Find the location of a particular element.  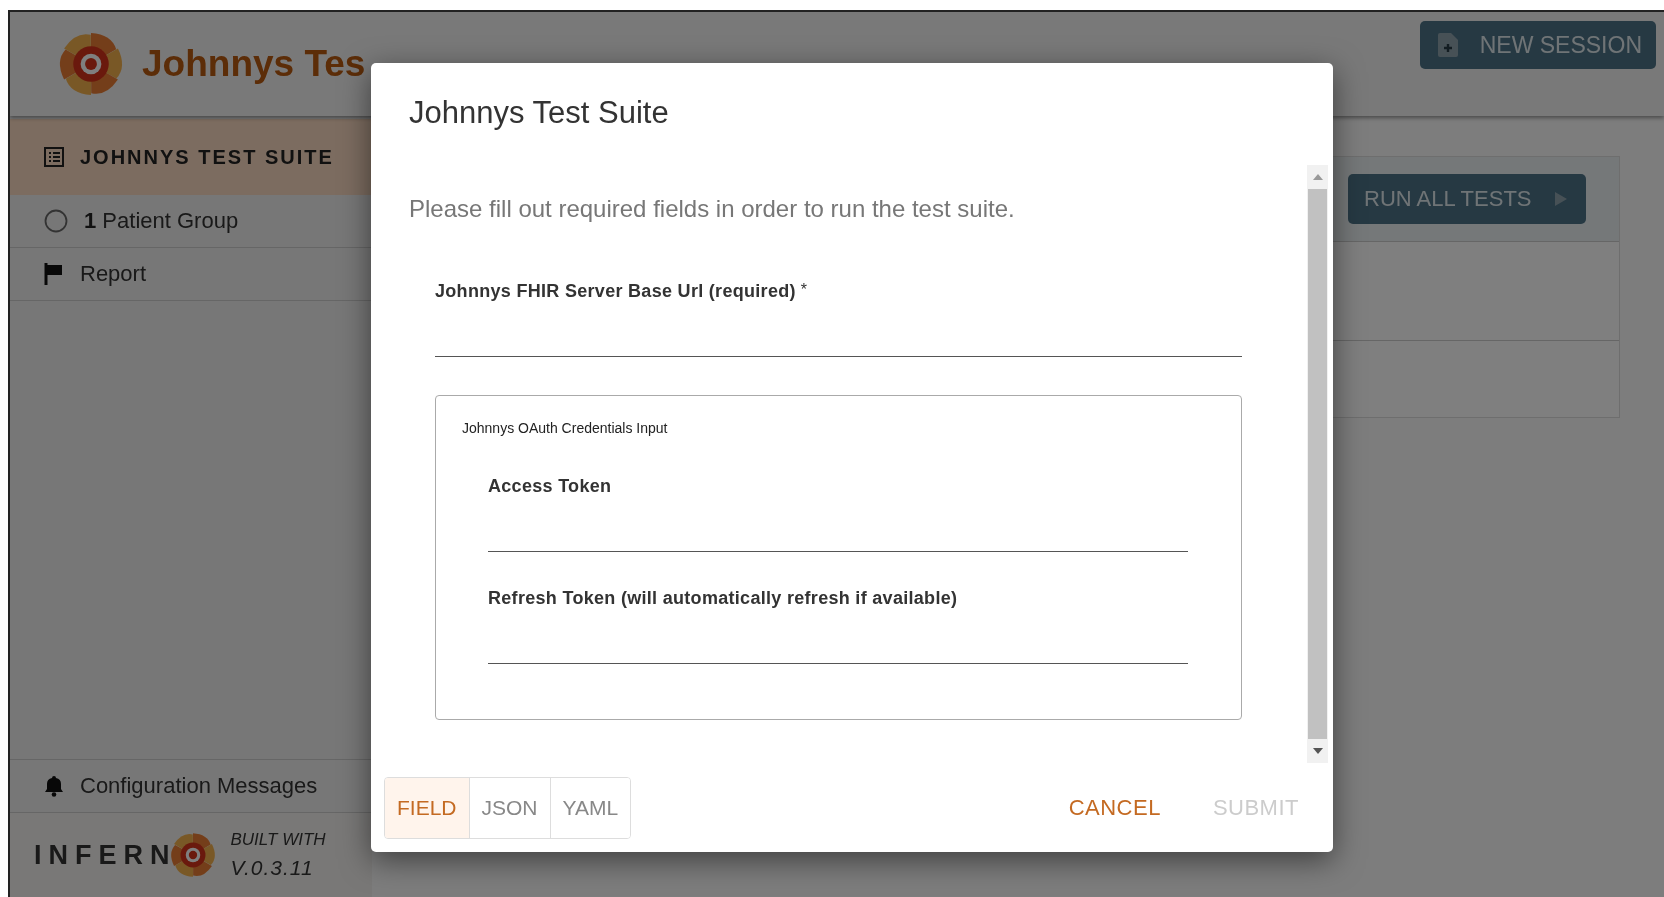

built-with-label: BUILT WITH is located at coordinates (278, 840).